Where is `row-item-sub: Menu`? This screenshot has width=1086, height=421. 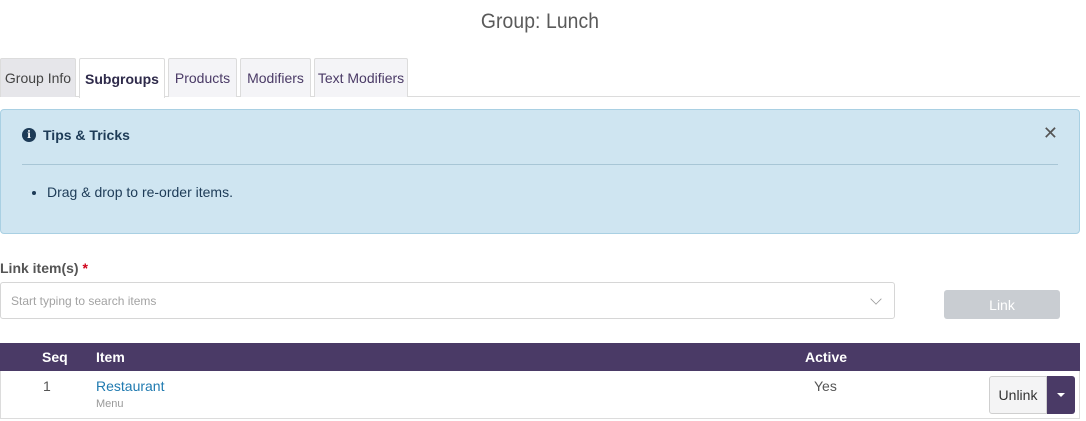 row-item-sub: Menu is located at coordinates (110, 404).